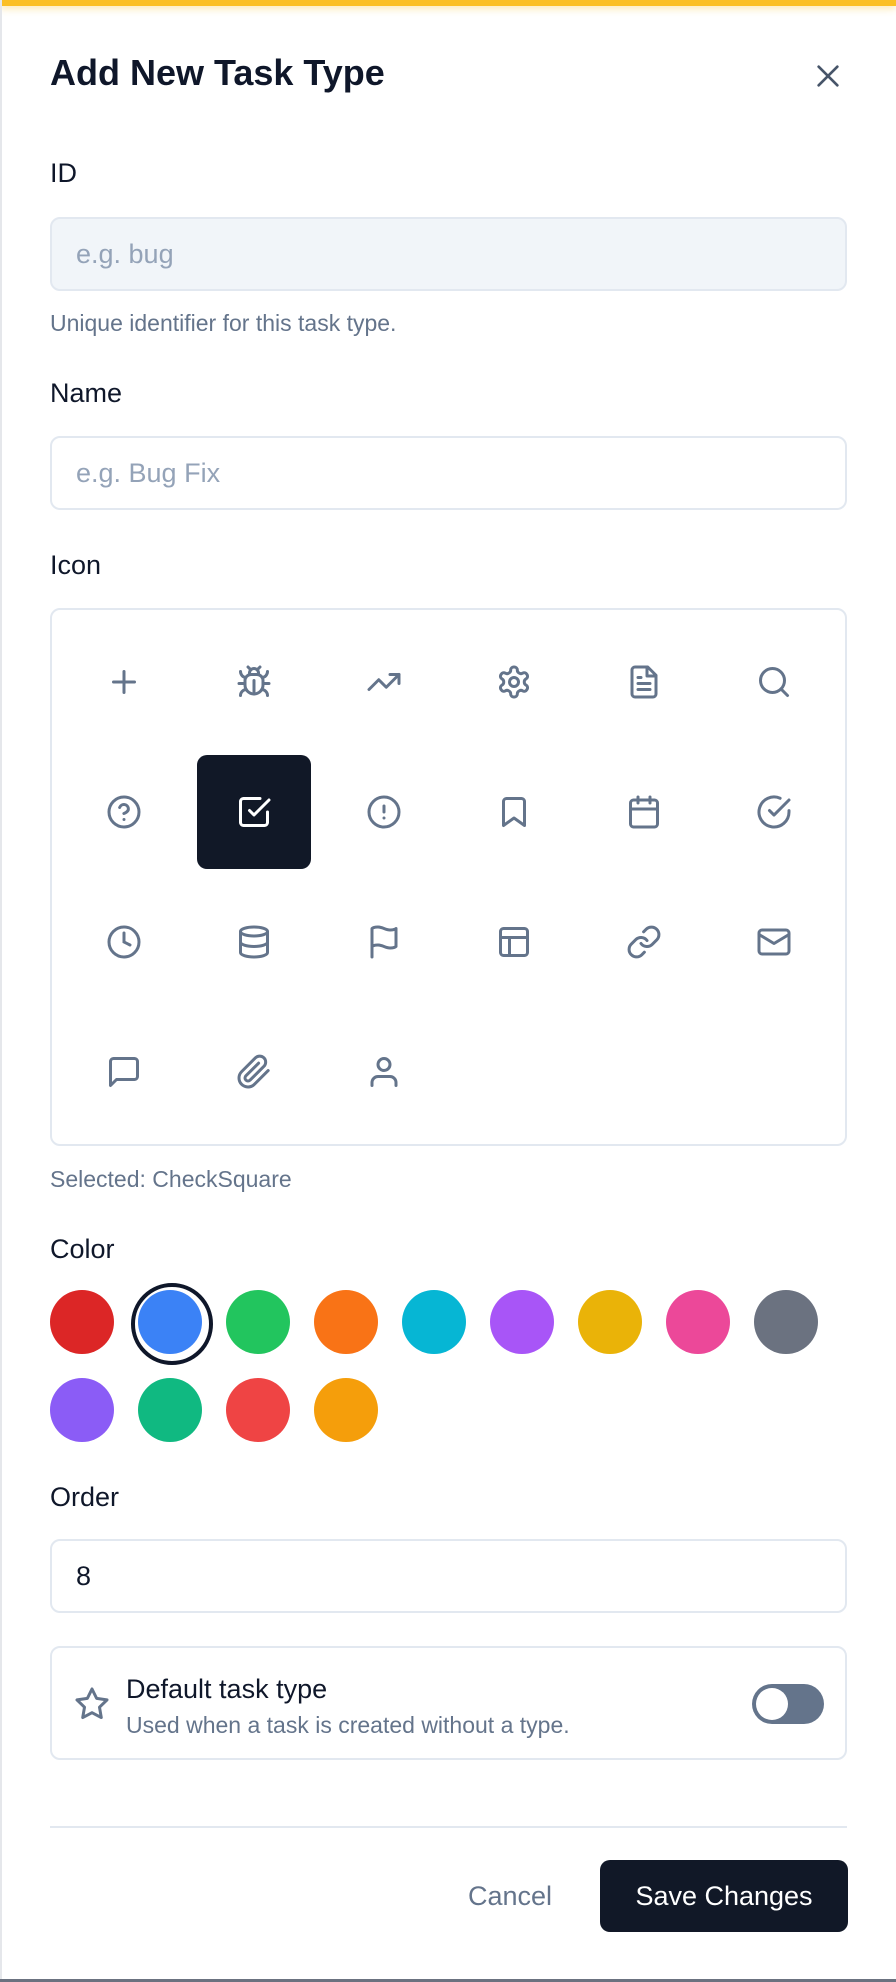  I want to click on footer-divider, so click(448, 1827).